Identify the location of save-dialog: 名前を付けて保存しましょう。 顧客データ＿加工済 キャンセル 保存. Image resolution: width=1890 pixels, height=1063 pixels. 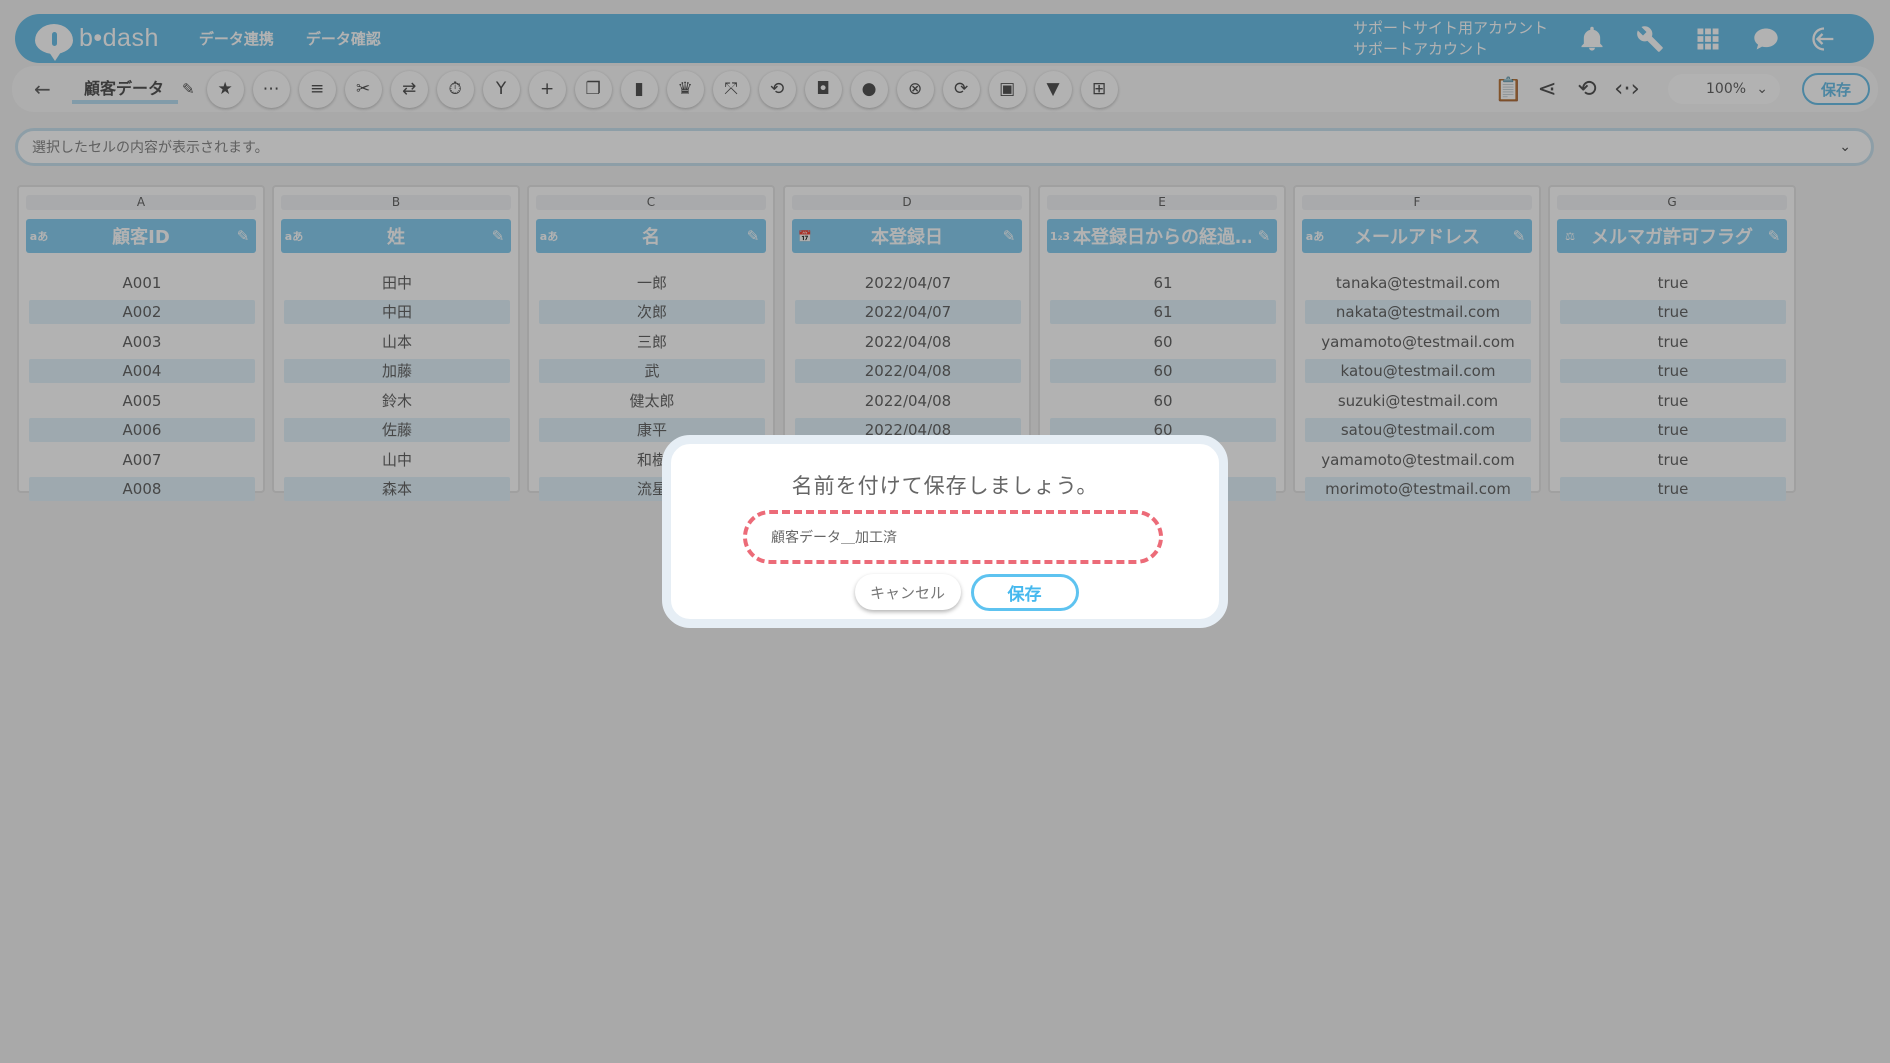
(945, 531).